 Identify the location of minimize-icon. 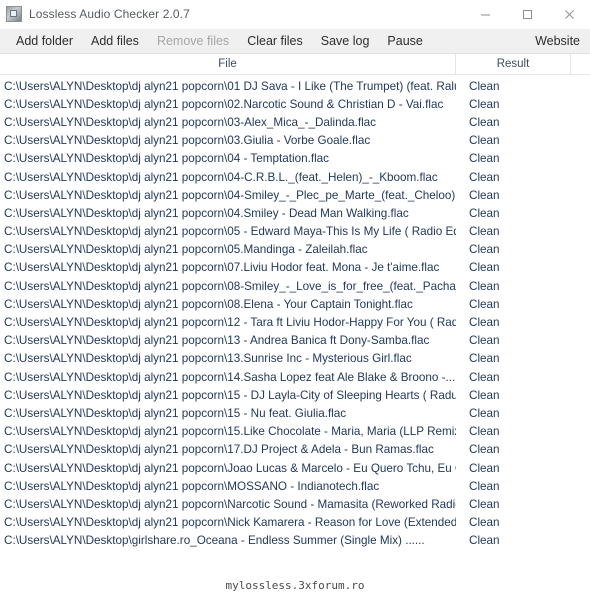
(485, 14).